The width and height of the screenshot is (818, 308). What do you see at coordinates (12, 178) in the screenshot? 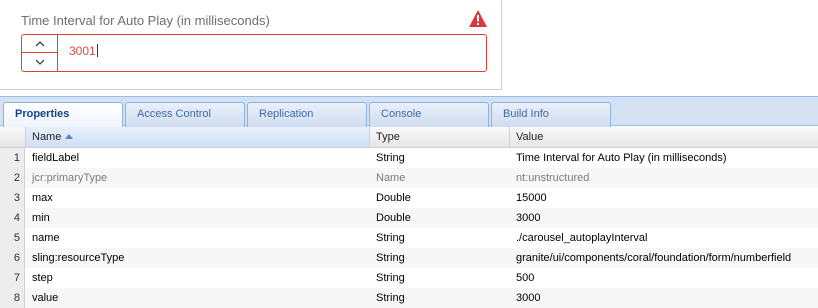
I see `row-number: 2` at bounding box center [12, 178].